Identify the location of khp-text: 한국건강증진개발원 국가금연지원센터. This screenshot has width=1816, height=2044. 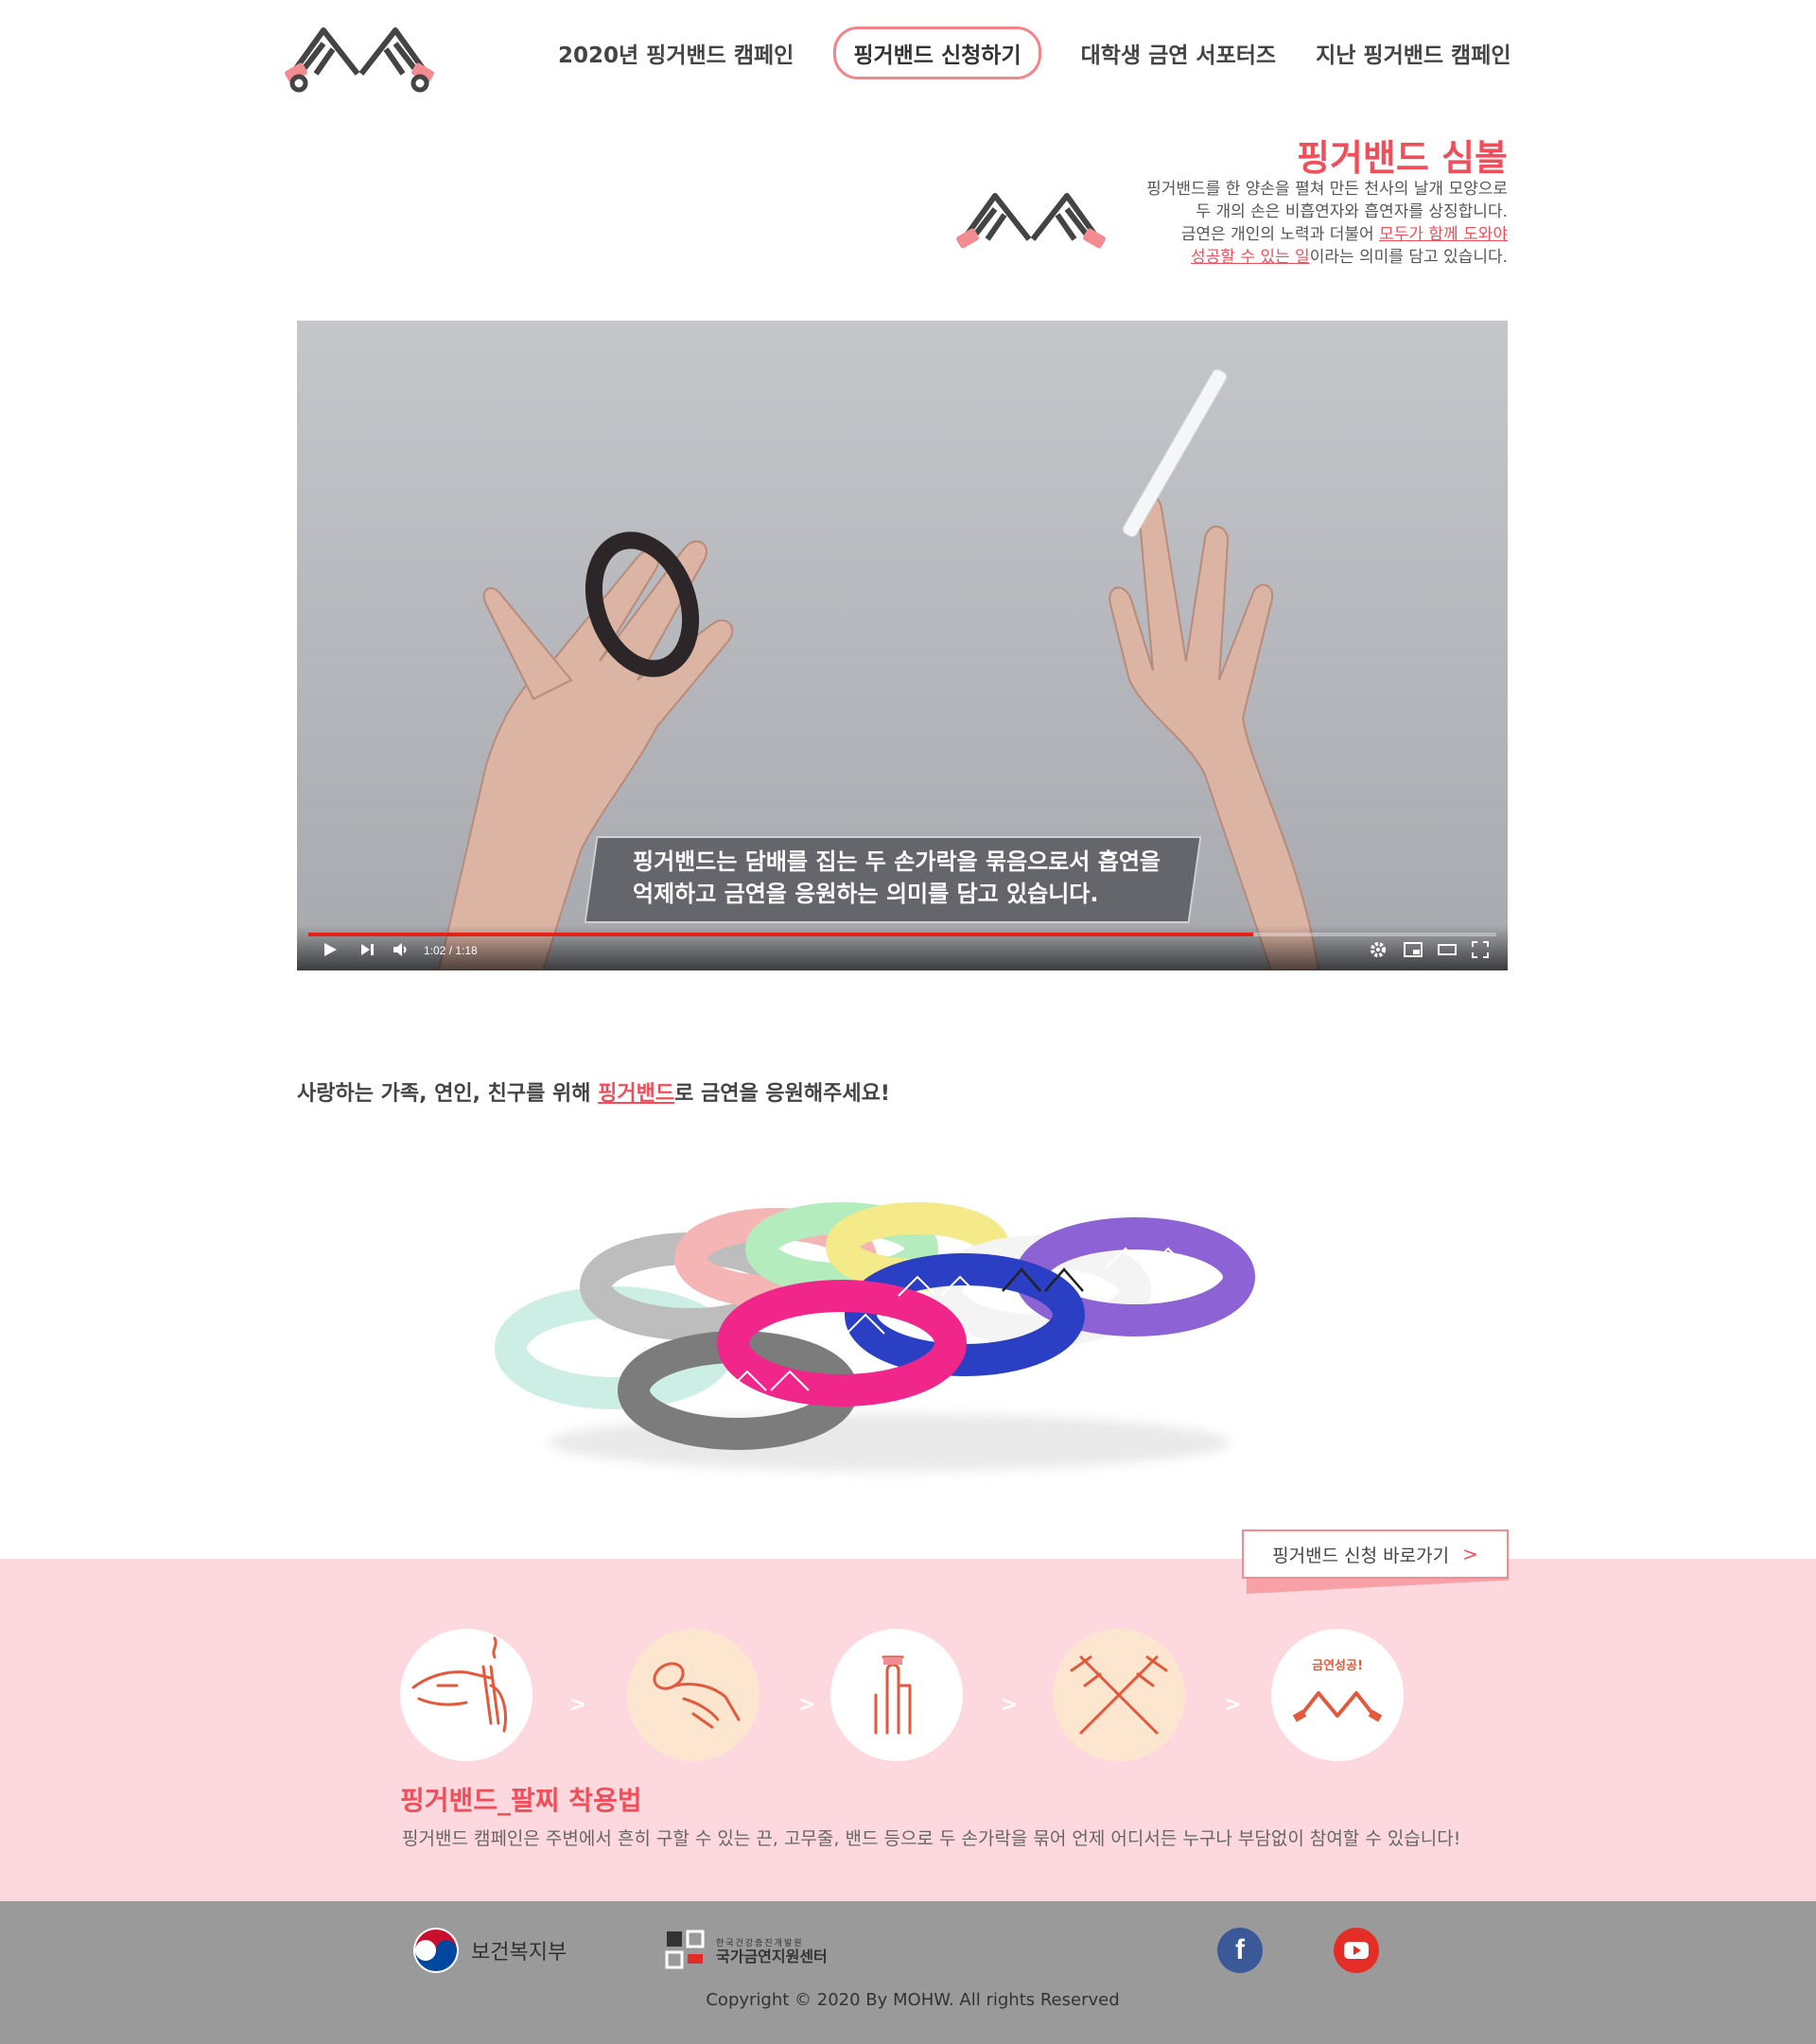
(772, 1951).